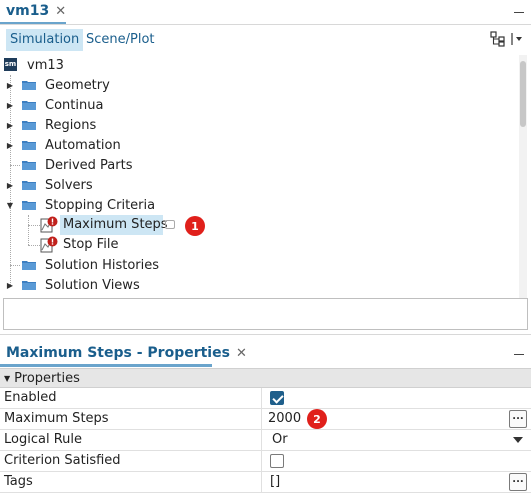 Image resolution: width=531 pixels, height=501 pixels. I want to click on tree-item-label: Maximum Steps, so click(115, 224).